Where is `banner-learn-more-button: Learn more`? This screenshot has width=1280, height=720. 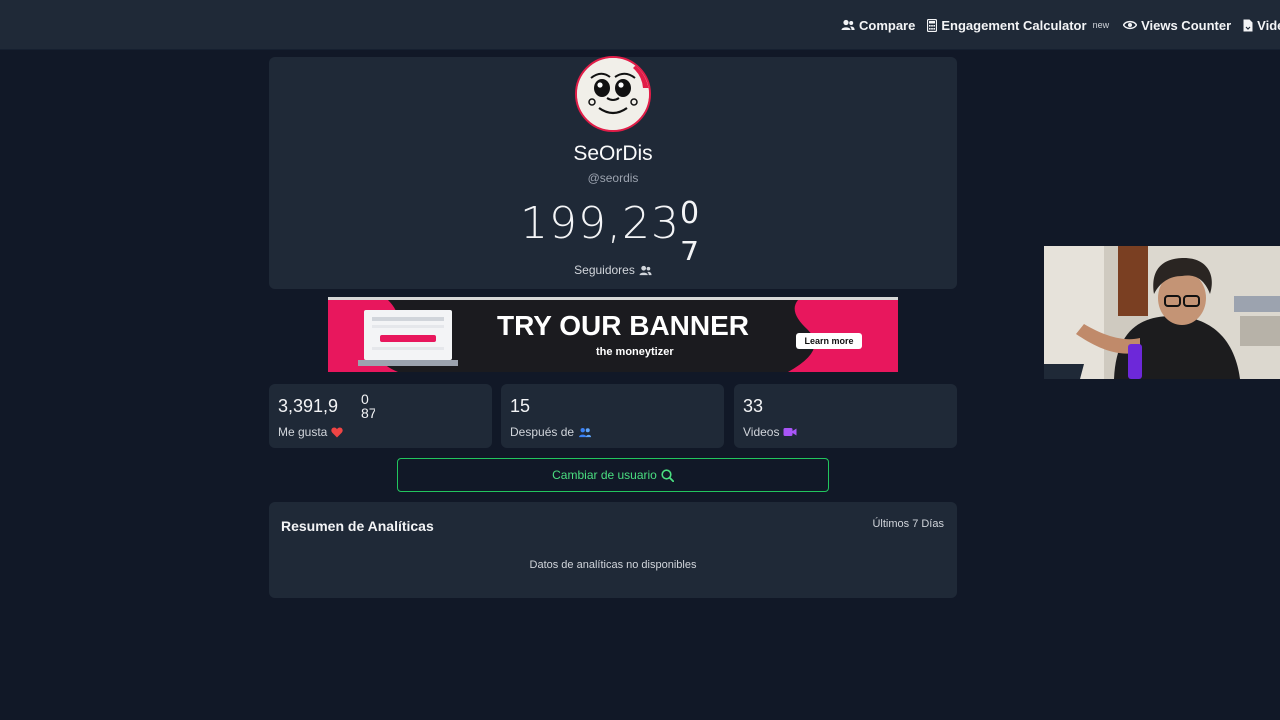 banner-learn-more-button: Learn more is located at coordinates (829, 341).